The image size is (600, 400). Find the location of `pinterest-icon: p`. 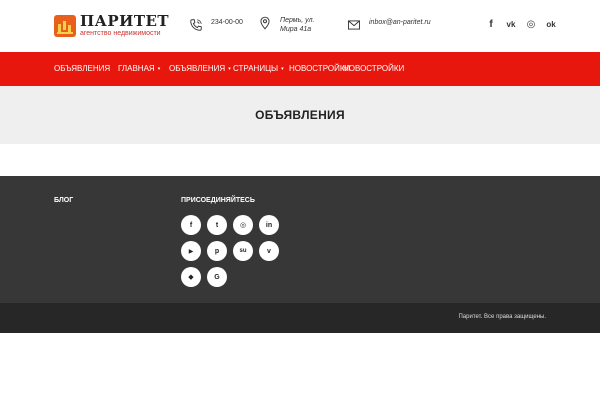

pinterest-icon: p is located at coordinates (217, 251).